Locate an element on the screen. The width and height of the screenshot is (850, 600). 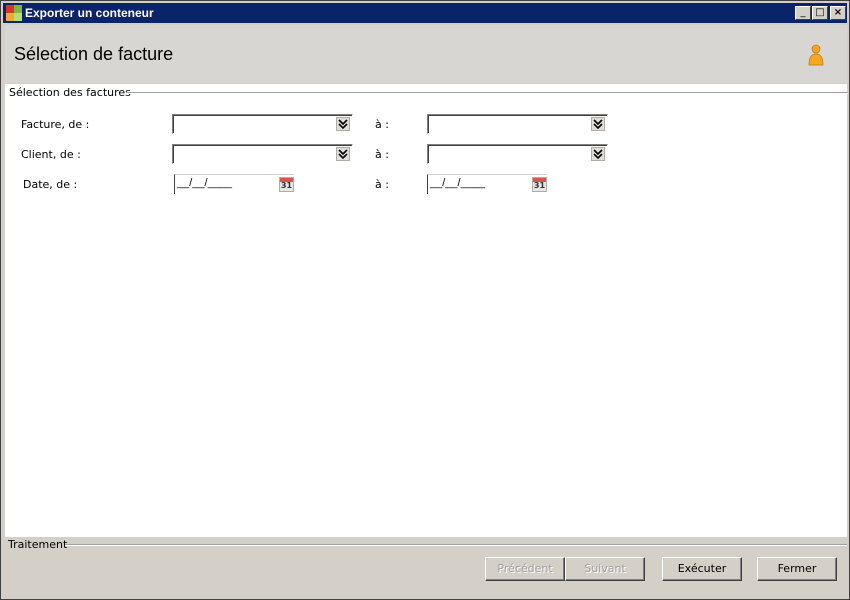
previous-button: Précédent is located at coordinates (525, 569).